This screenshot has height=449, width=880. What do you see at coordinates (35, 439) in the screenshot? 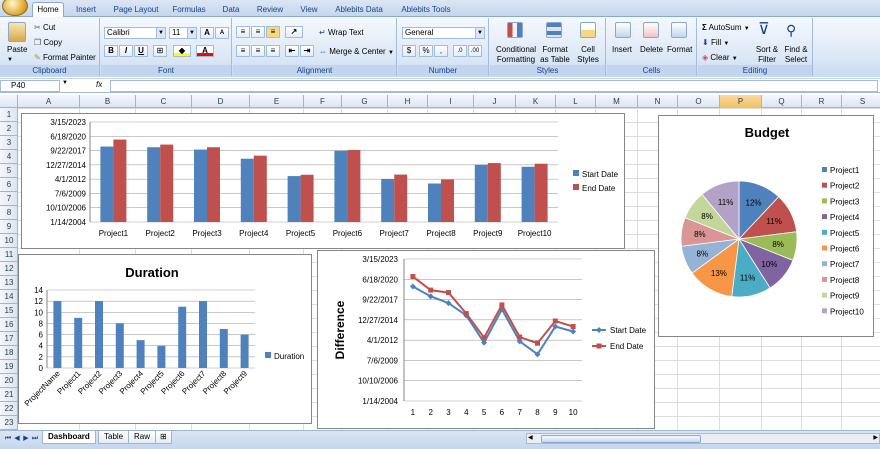
I see `last-sheet-icon: ⏭` at bounding box center [35, 439].